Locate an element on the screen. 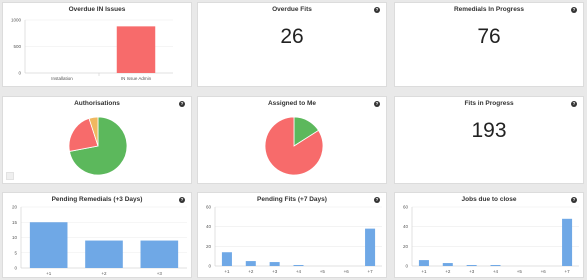 The height and width of the screenshot is (280, 587). y-tick-label: 5 is located at coordinates (15, 252).